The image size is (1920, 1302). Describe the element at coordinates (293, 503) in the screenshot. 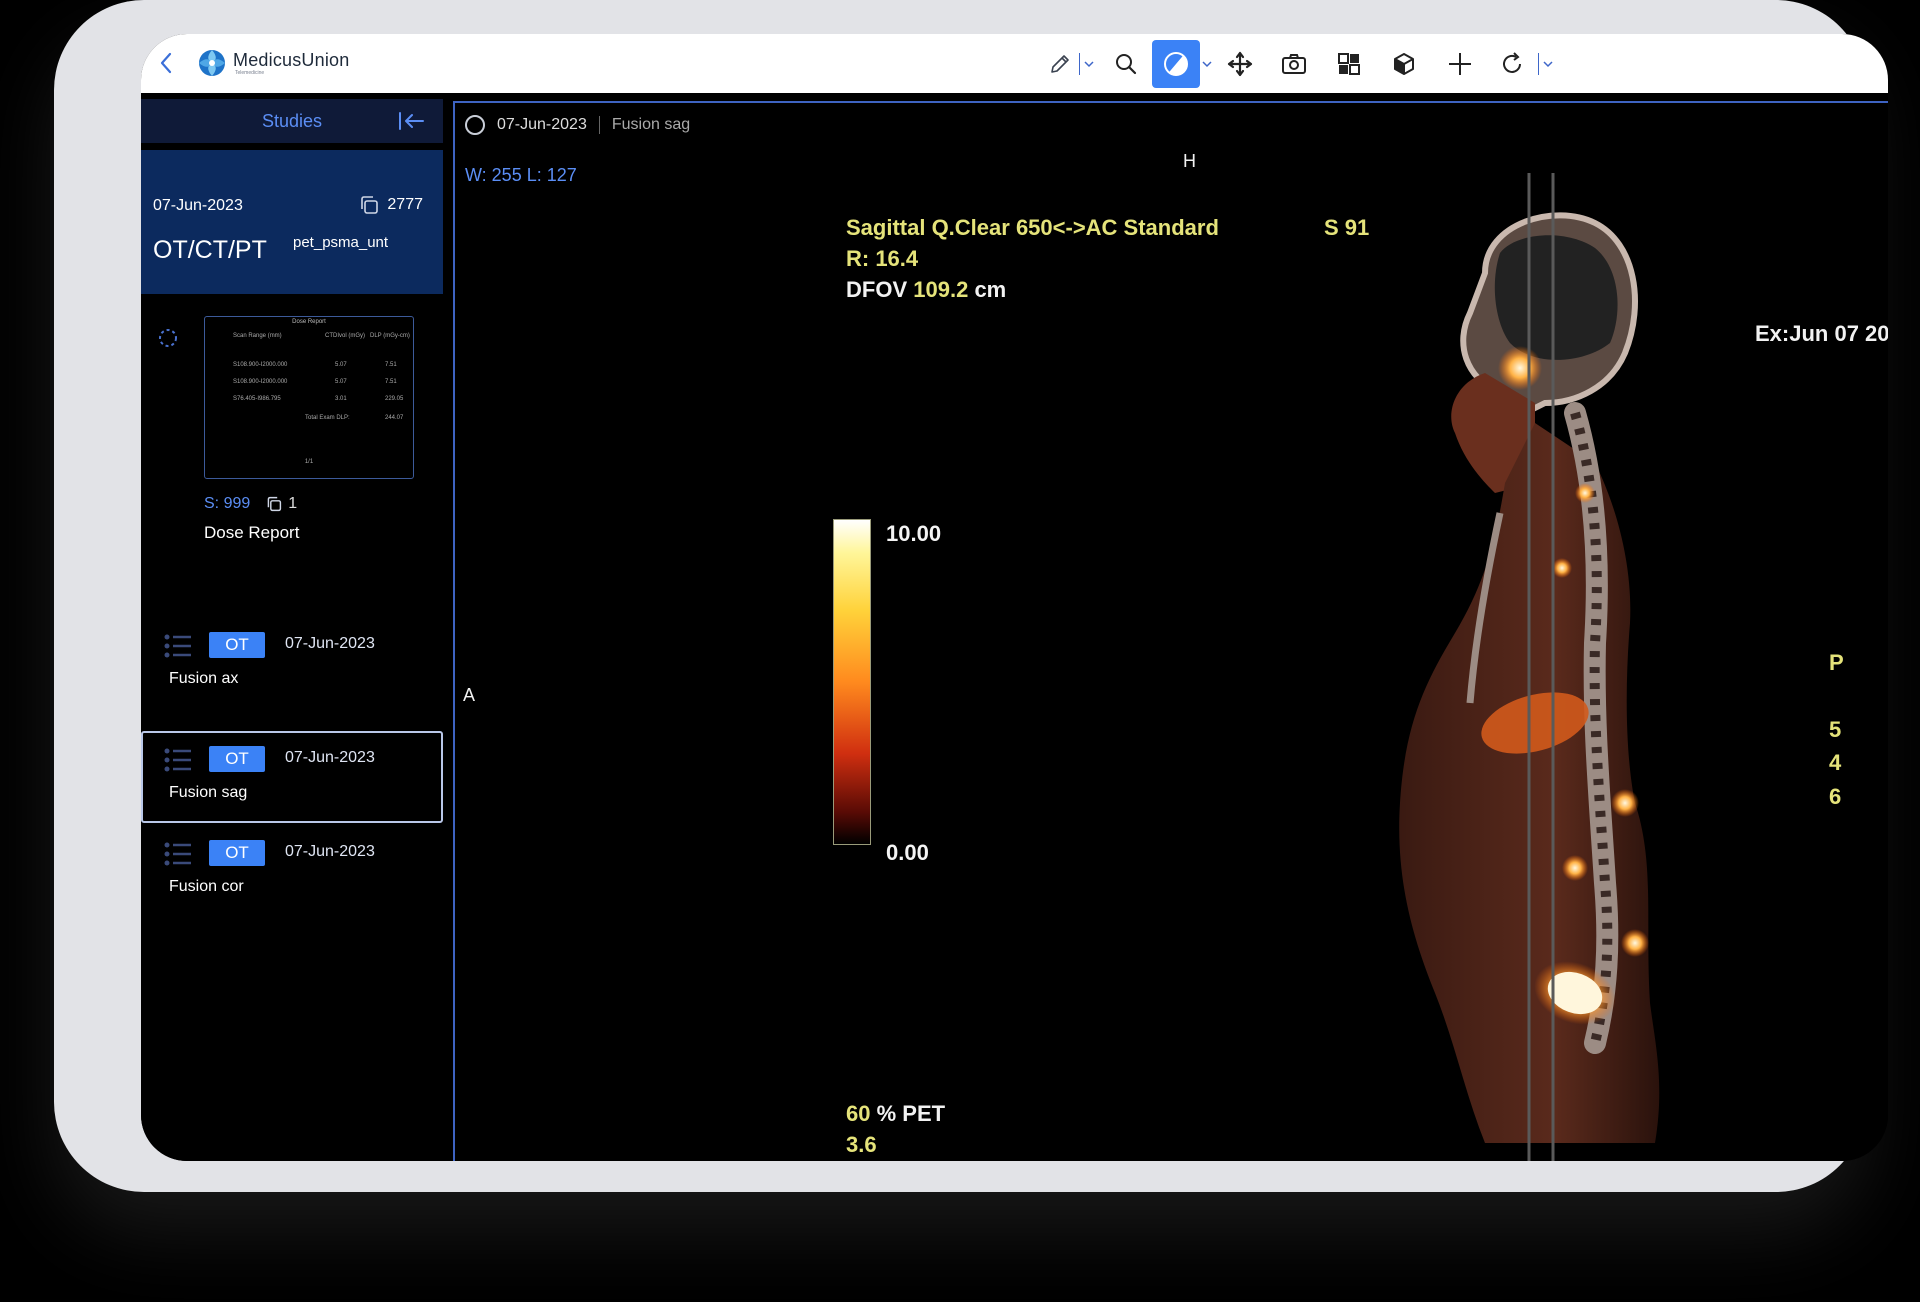

I see `series-image-count-value: 1` at that location.